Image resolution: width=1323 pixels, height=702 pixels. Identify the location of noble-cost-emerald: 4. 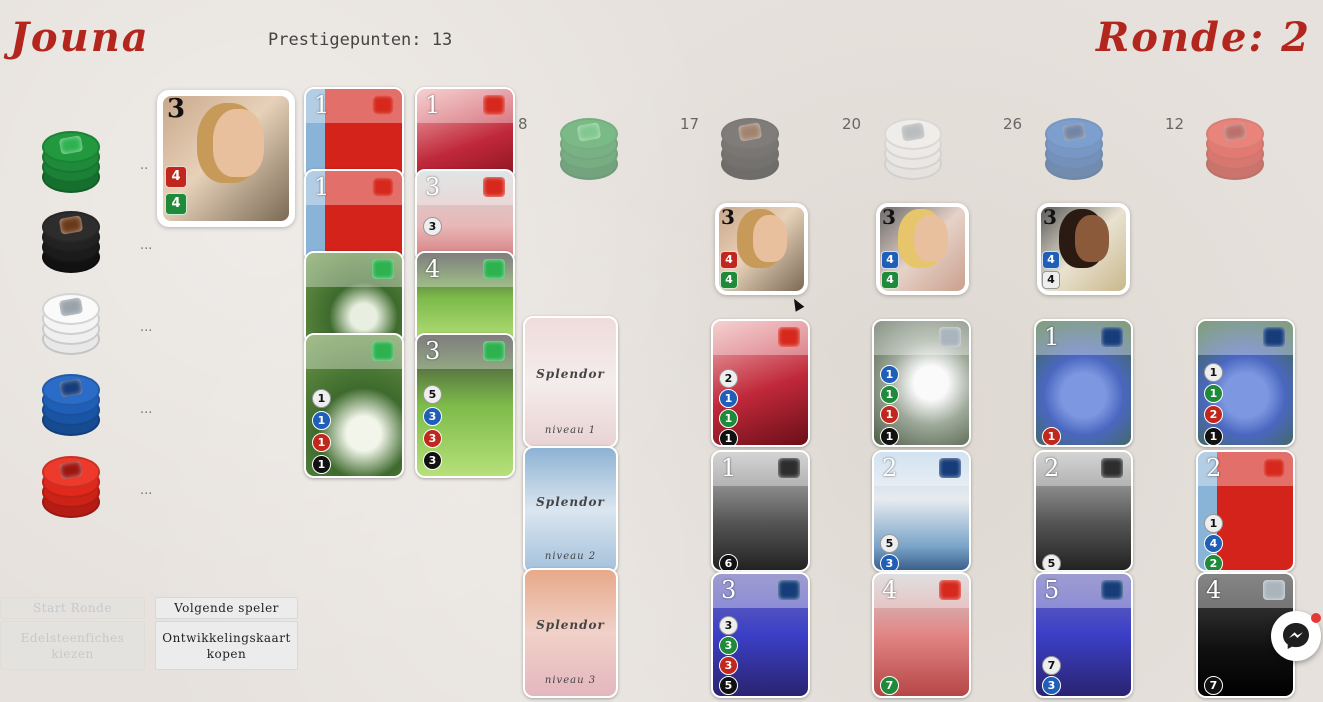
(729, 280).